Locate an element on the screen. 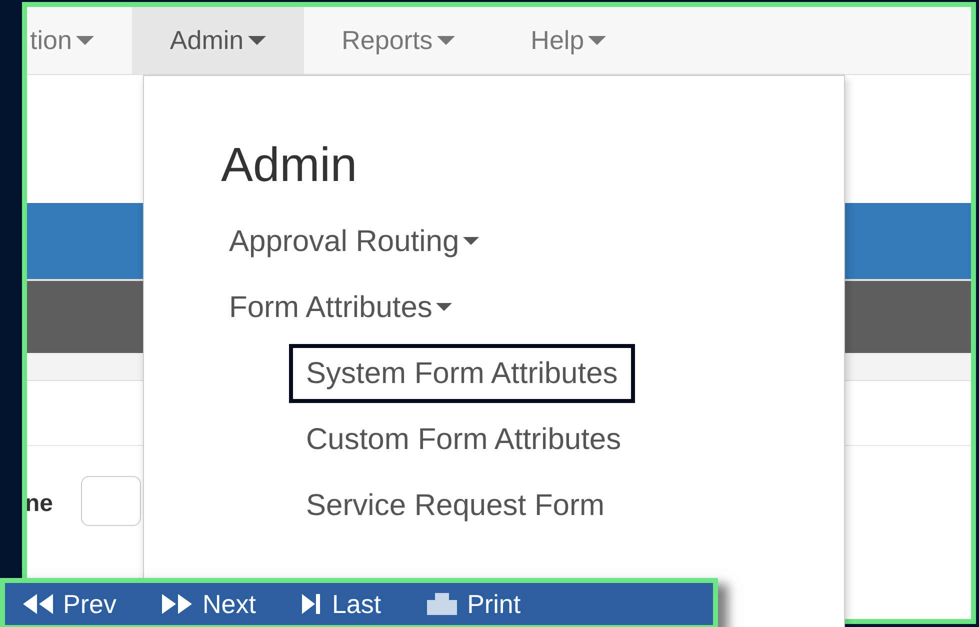 This screenshot has height=627, width=979. text-input is located at coordinates (111, 501).